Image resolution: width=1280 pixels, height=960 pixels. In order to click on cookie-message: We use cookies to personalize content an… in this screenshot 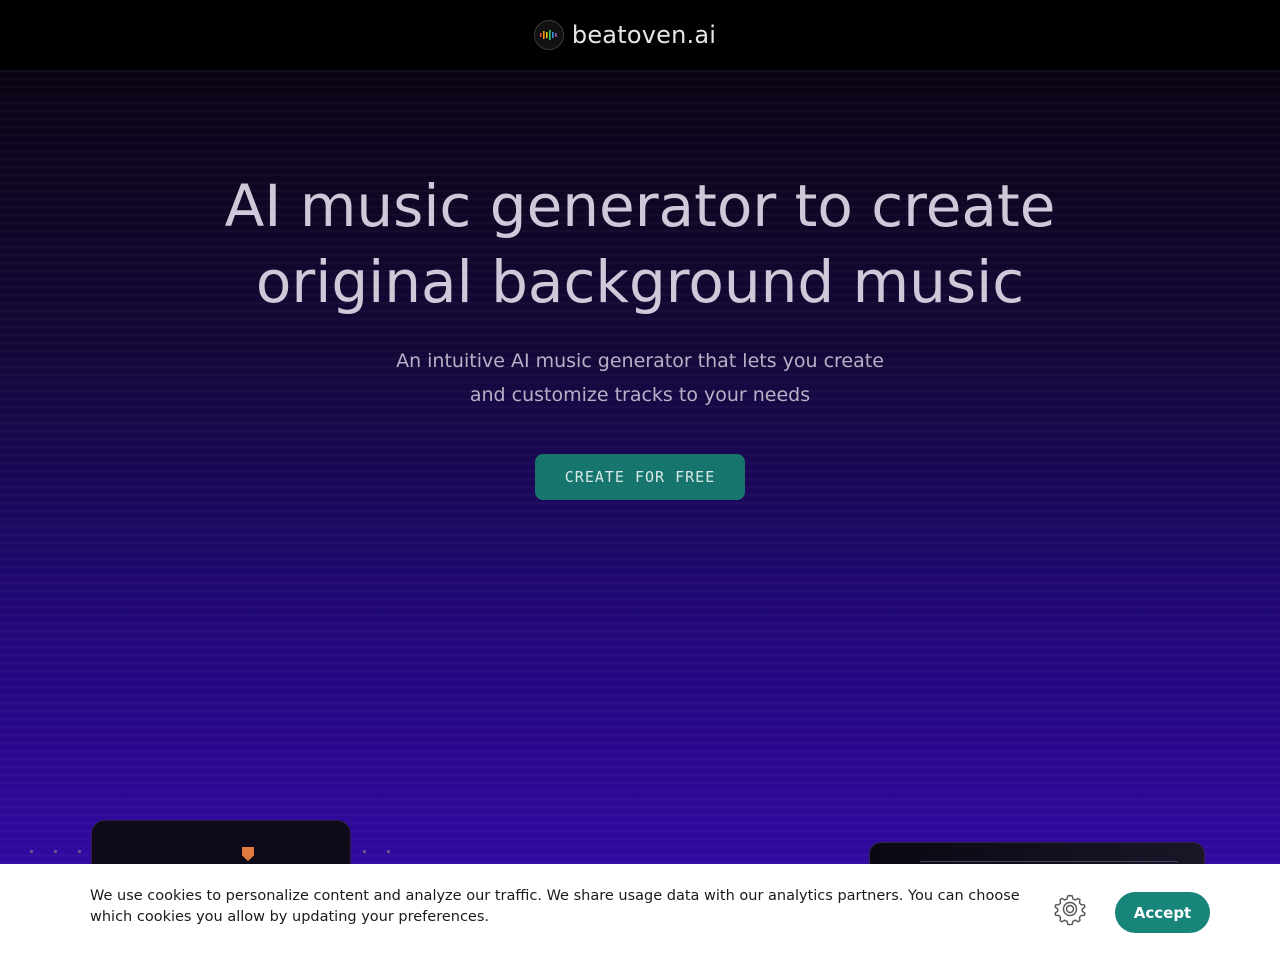, I will do `click(555, 906)`.